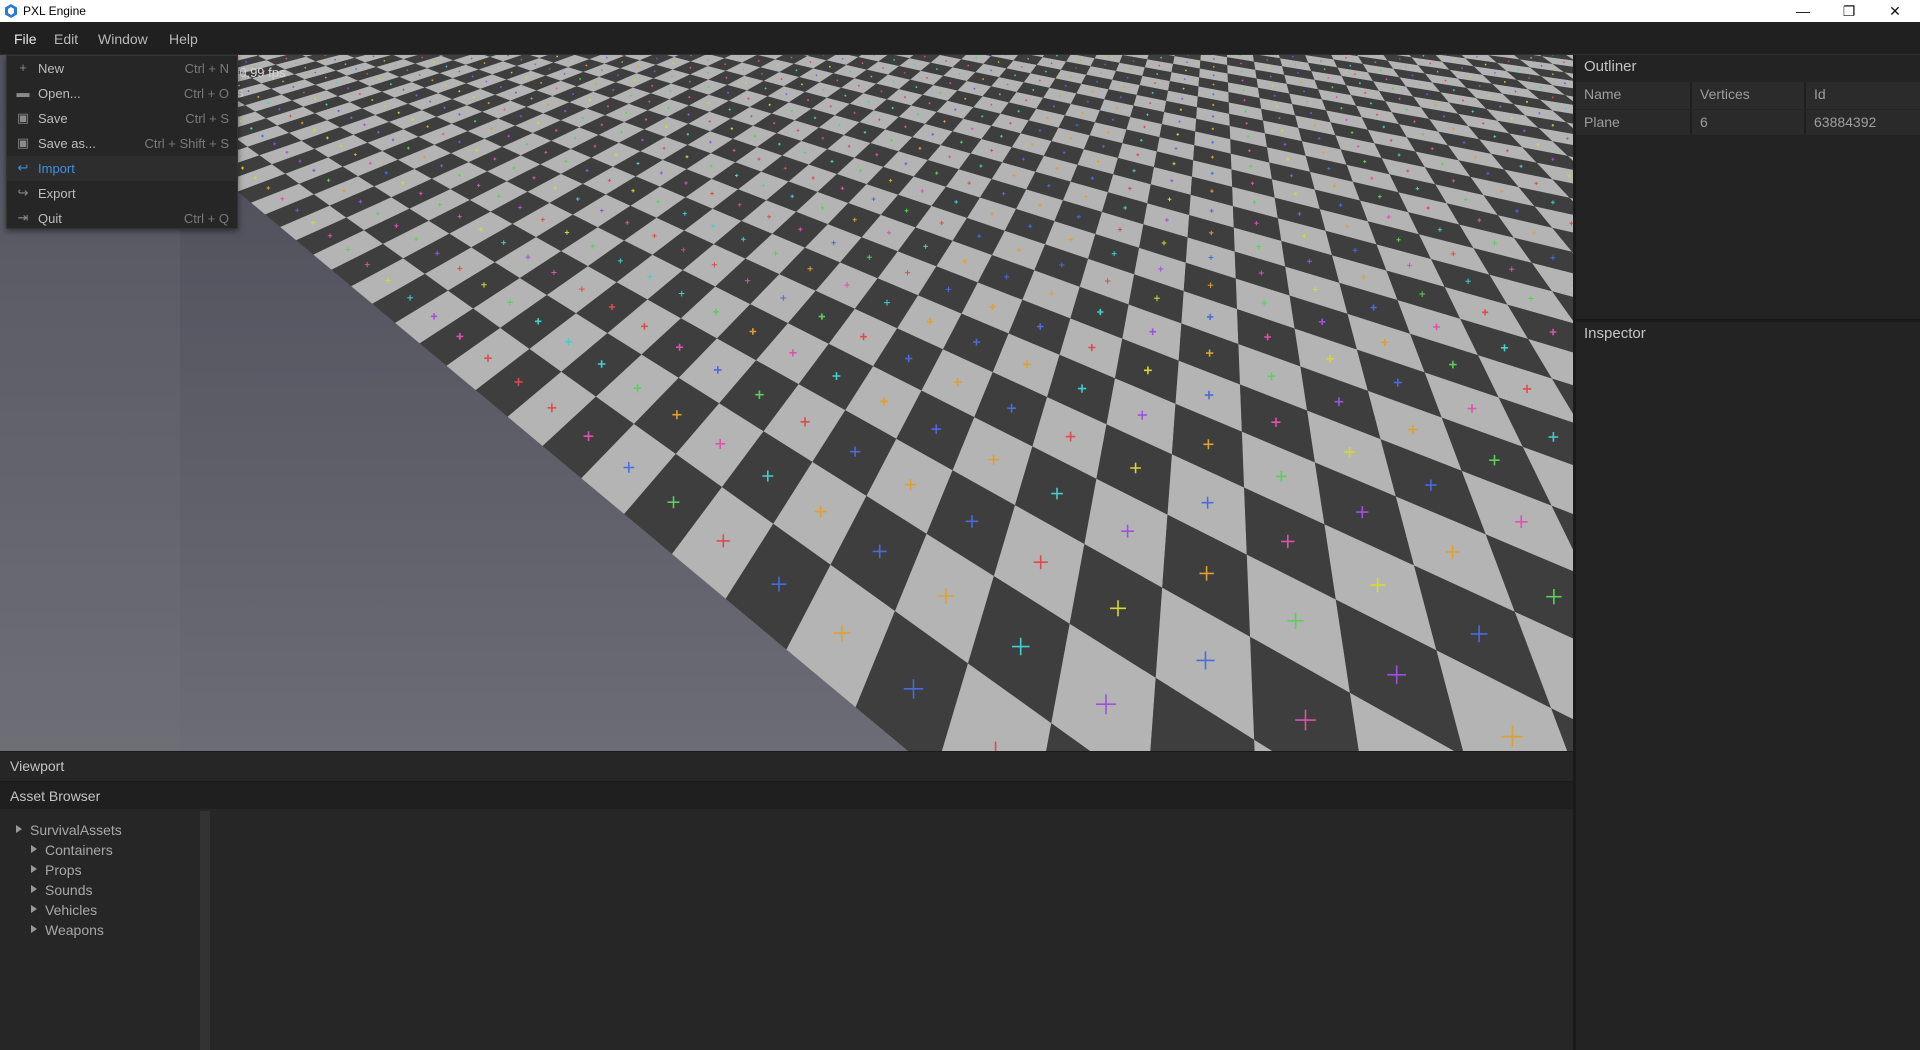 The height and width of the screenshot is (1050, 1920). What do you see at coordinates (50, 218) in the screenshot?
I see `menu-item-label: Quit` at bounding box center [50, 218].